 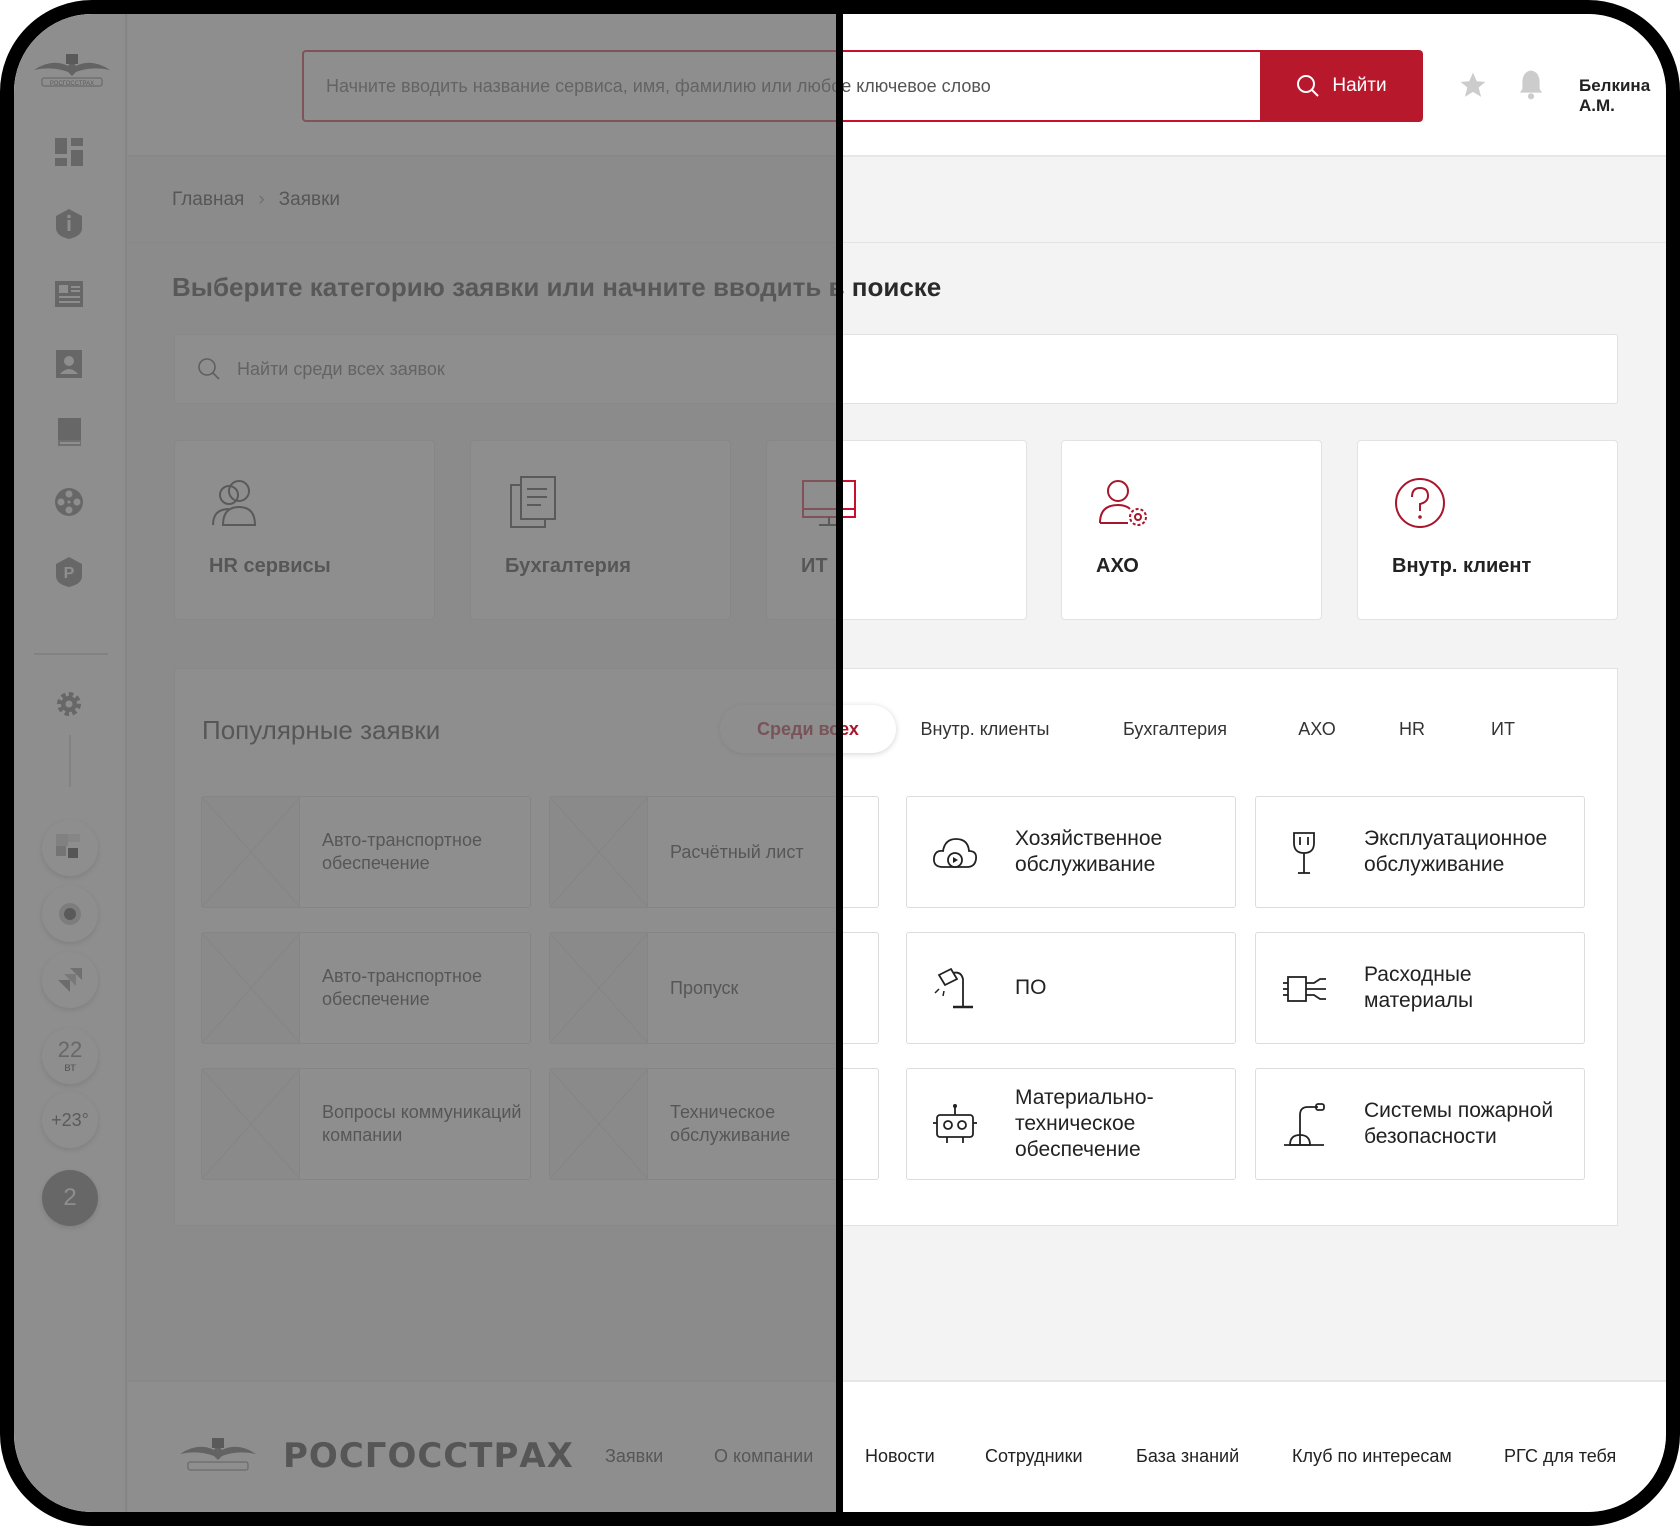 I want to click on notifications-count: 2, so click(x=70, y=1197).